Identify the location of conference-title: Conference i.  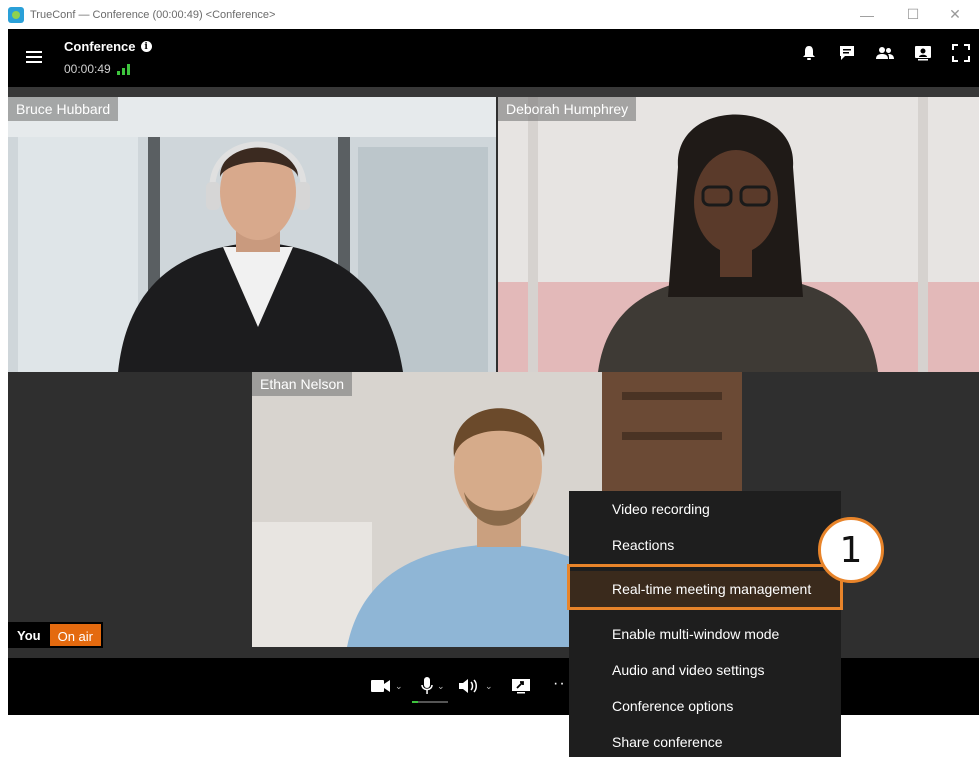
(108, 46).